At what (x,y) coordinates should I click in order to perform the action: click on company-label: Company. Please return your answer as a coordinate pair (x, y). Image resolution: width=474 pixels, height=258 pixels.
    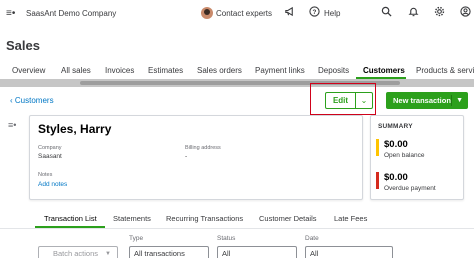
    Looking at the image, I should click on (50, 148).